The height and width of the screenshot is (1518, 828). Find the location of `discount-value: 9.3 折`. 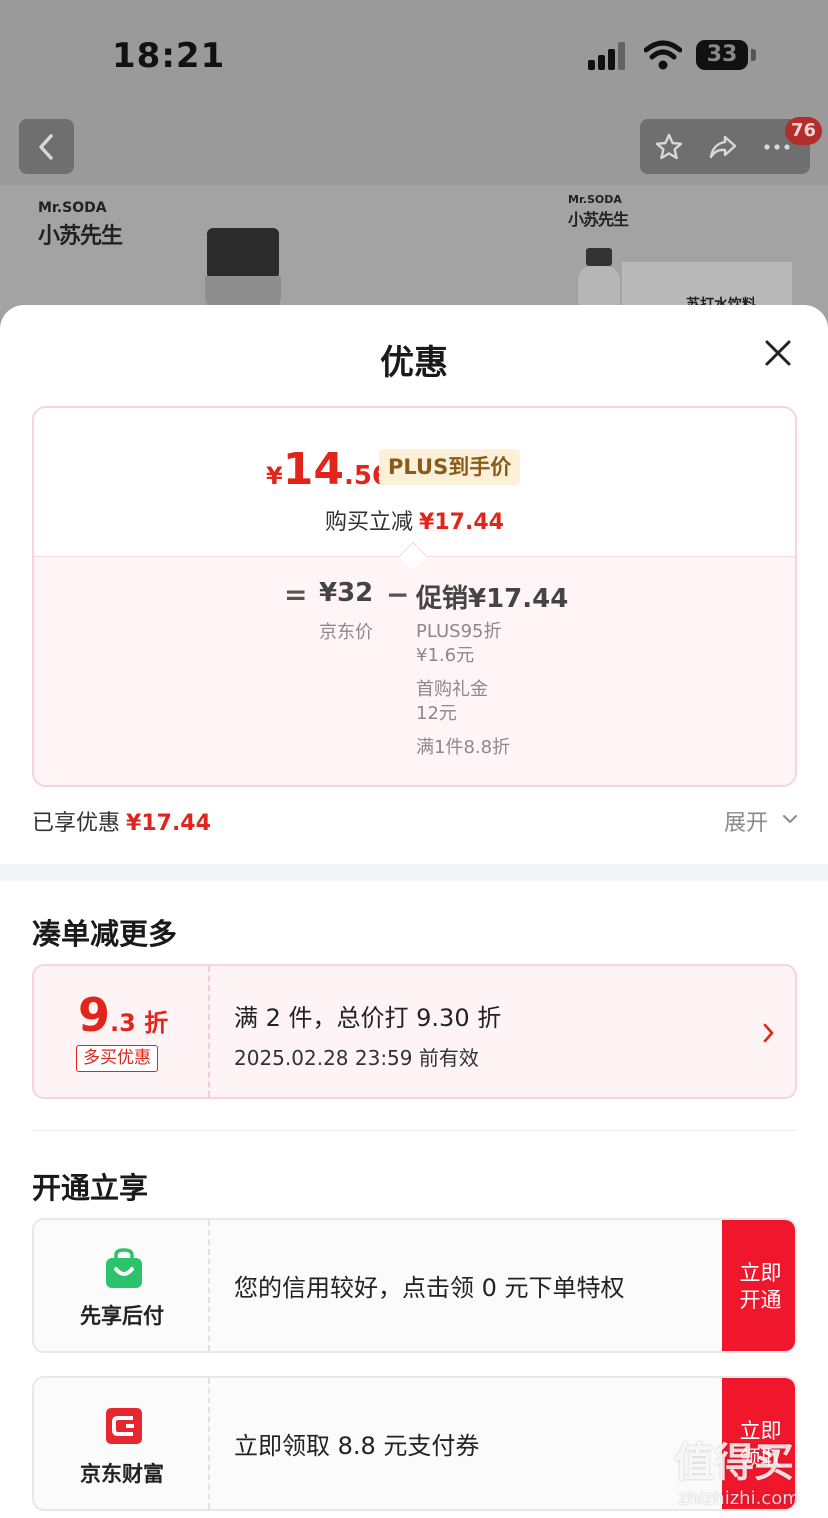

discount-value: 9.3 折 is located at coordinates (123, 1015).